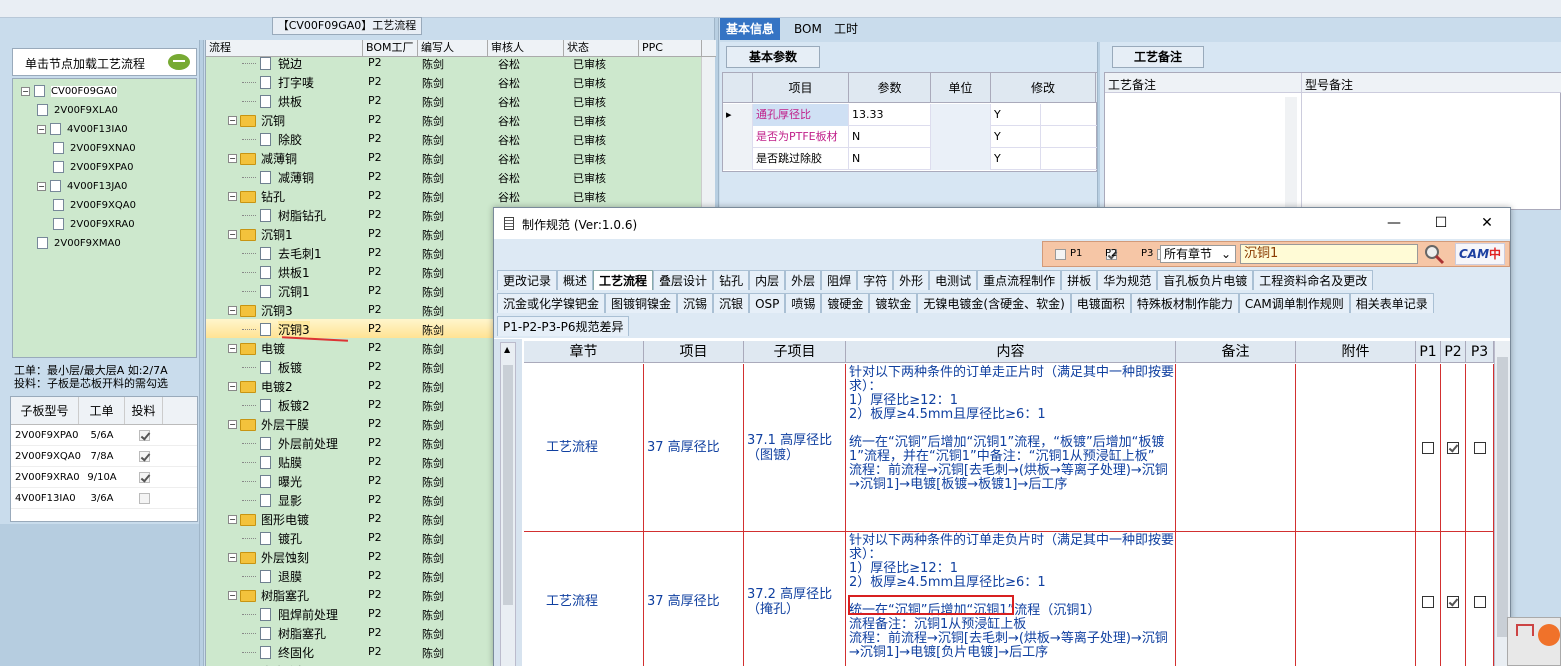  I want to click on subboard-row: 4V00F13IA0 3/6A, so click(104, 498).